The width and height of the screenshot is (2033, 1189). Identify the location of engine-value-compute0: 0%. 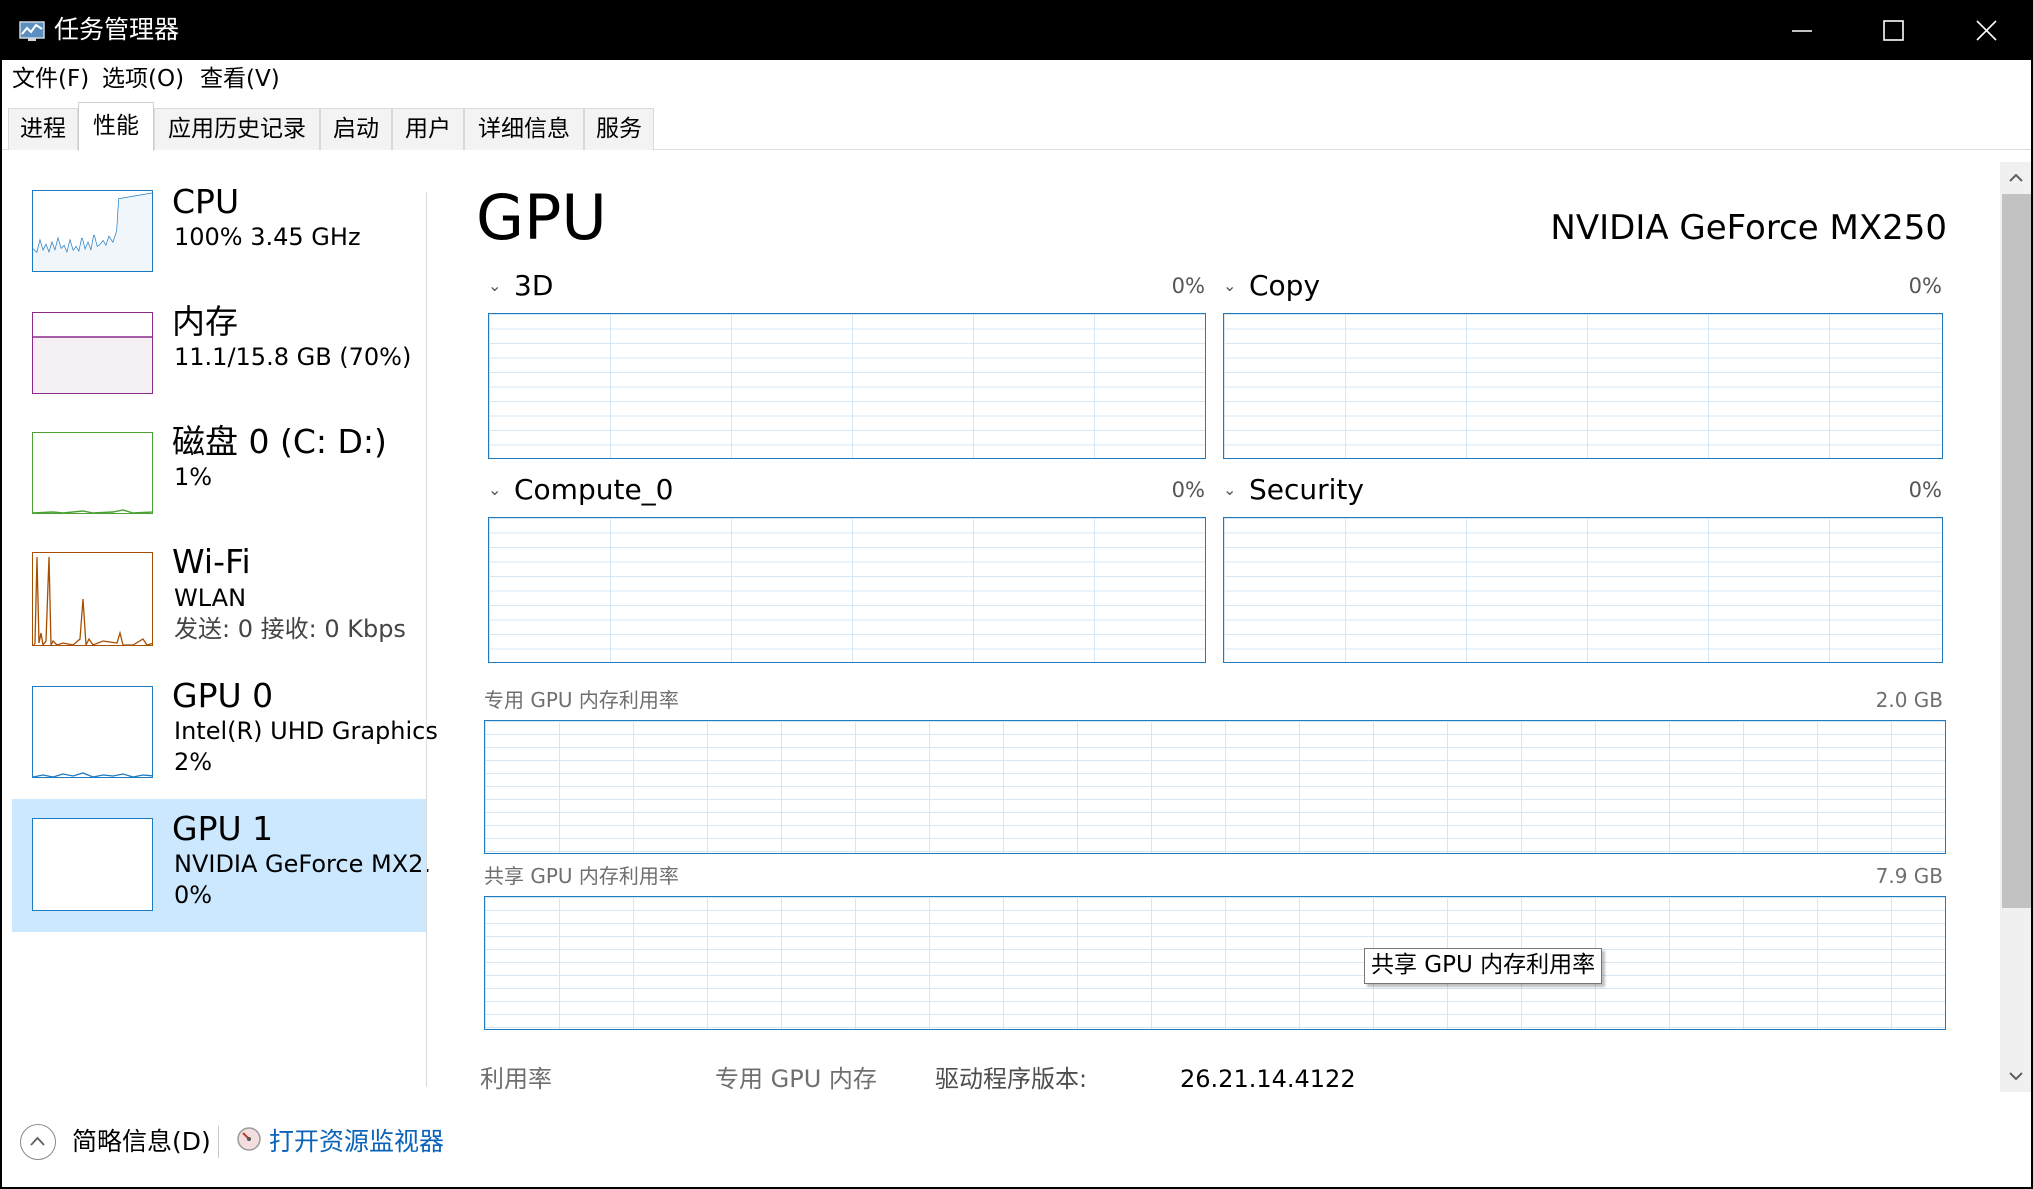
(1188, 490).